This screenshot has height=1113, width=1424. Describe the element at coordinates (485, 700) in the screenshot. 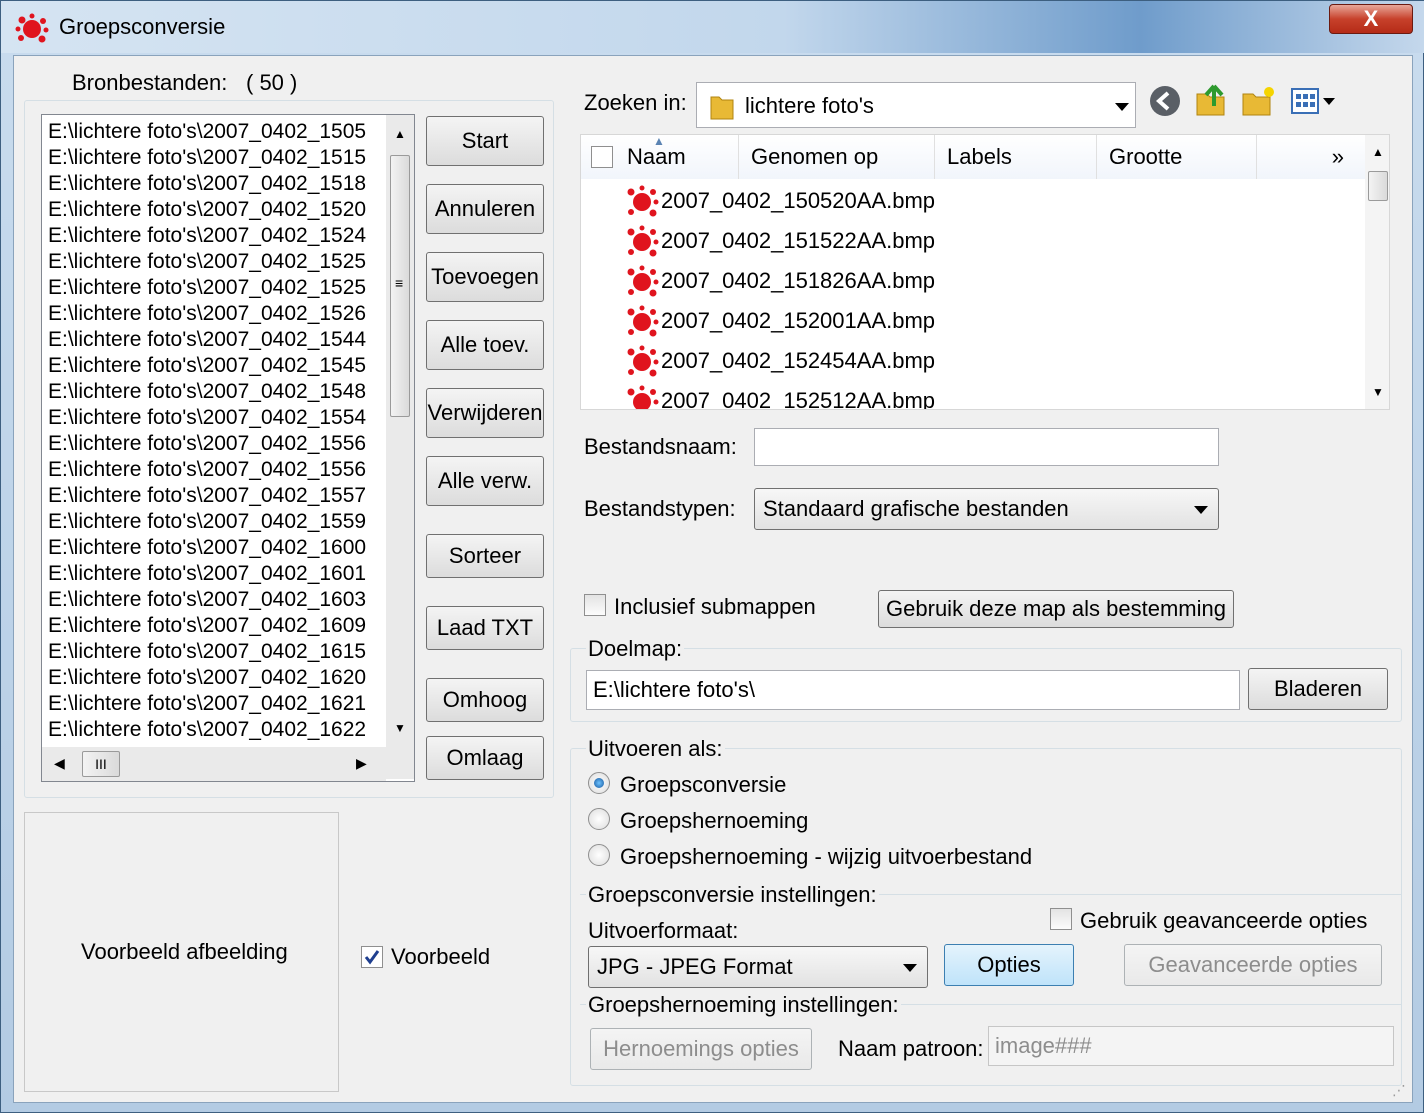

I see `move-up-button: Omhoog` at that location.